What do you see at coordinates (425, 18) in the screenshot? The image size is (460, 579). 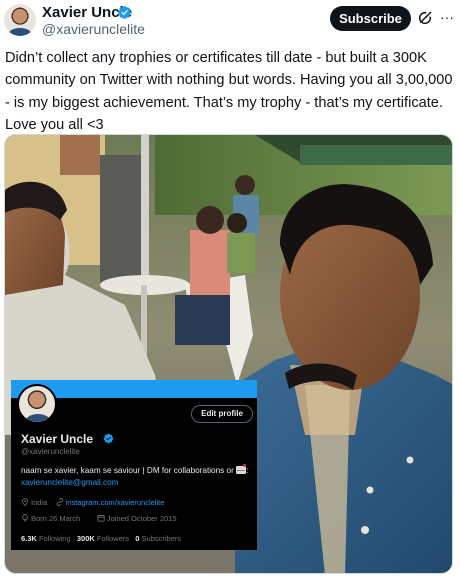 I see `grok-icon` at bounding box center [425, 18].